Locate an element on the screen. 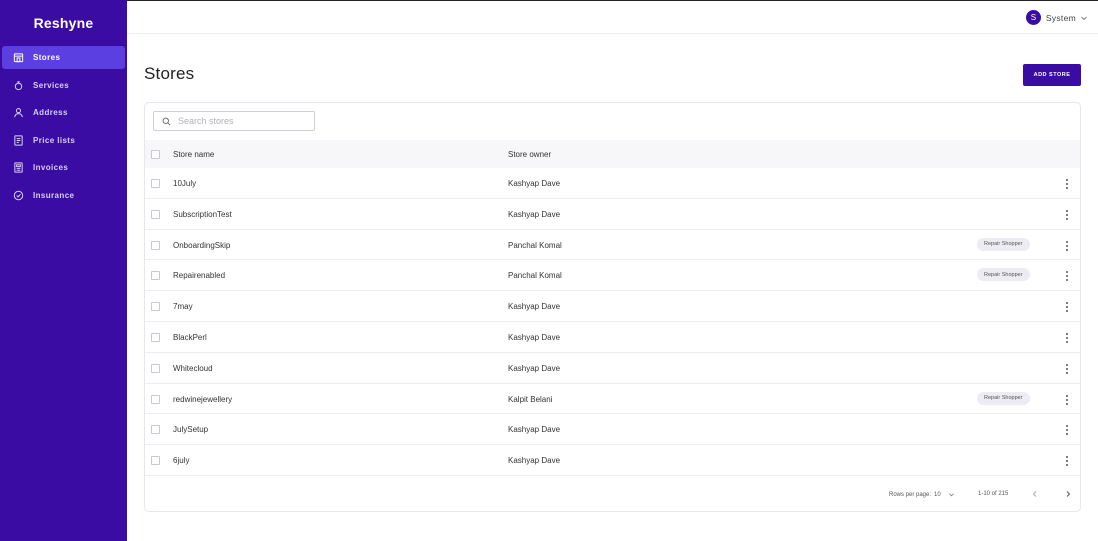 The height and width of the screenshot is (541, 1098). services-icon is located at coordinates (18, 85).